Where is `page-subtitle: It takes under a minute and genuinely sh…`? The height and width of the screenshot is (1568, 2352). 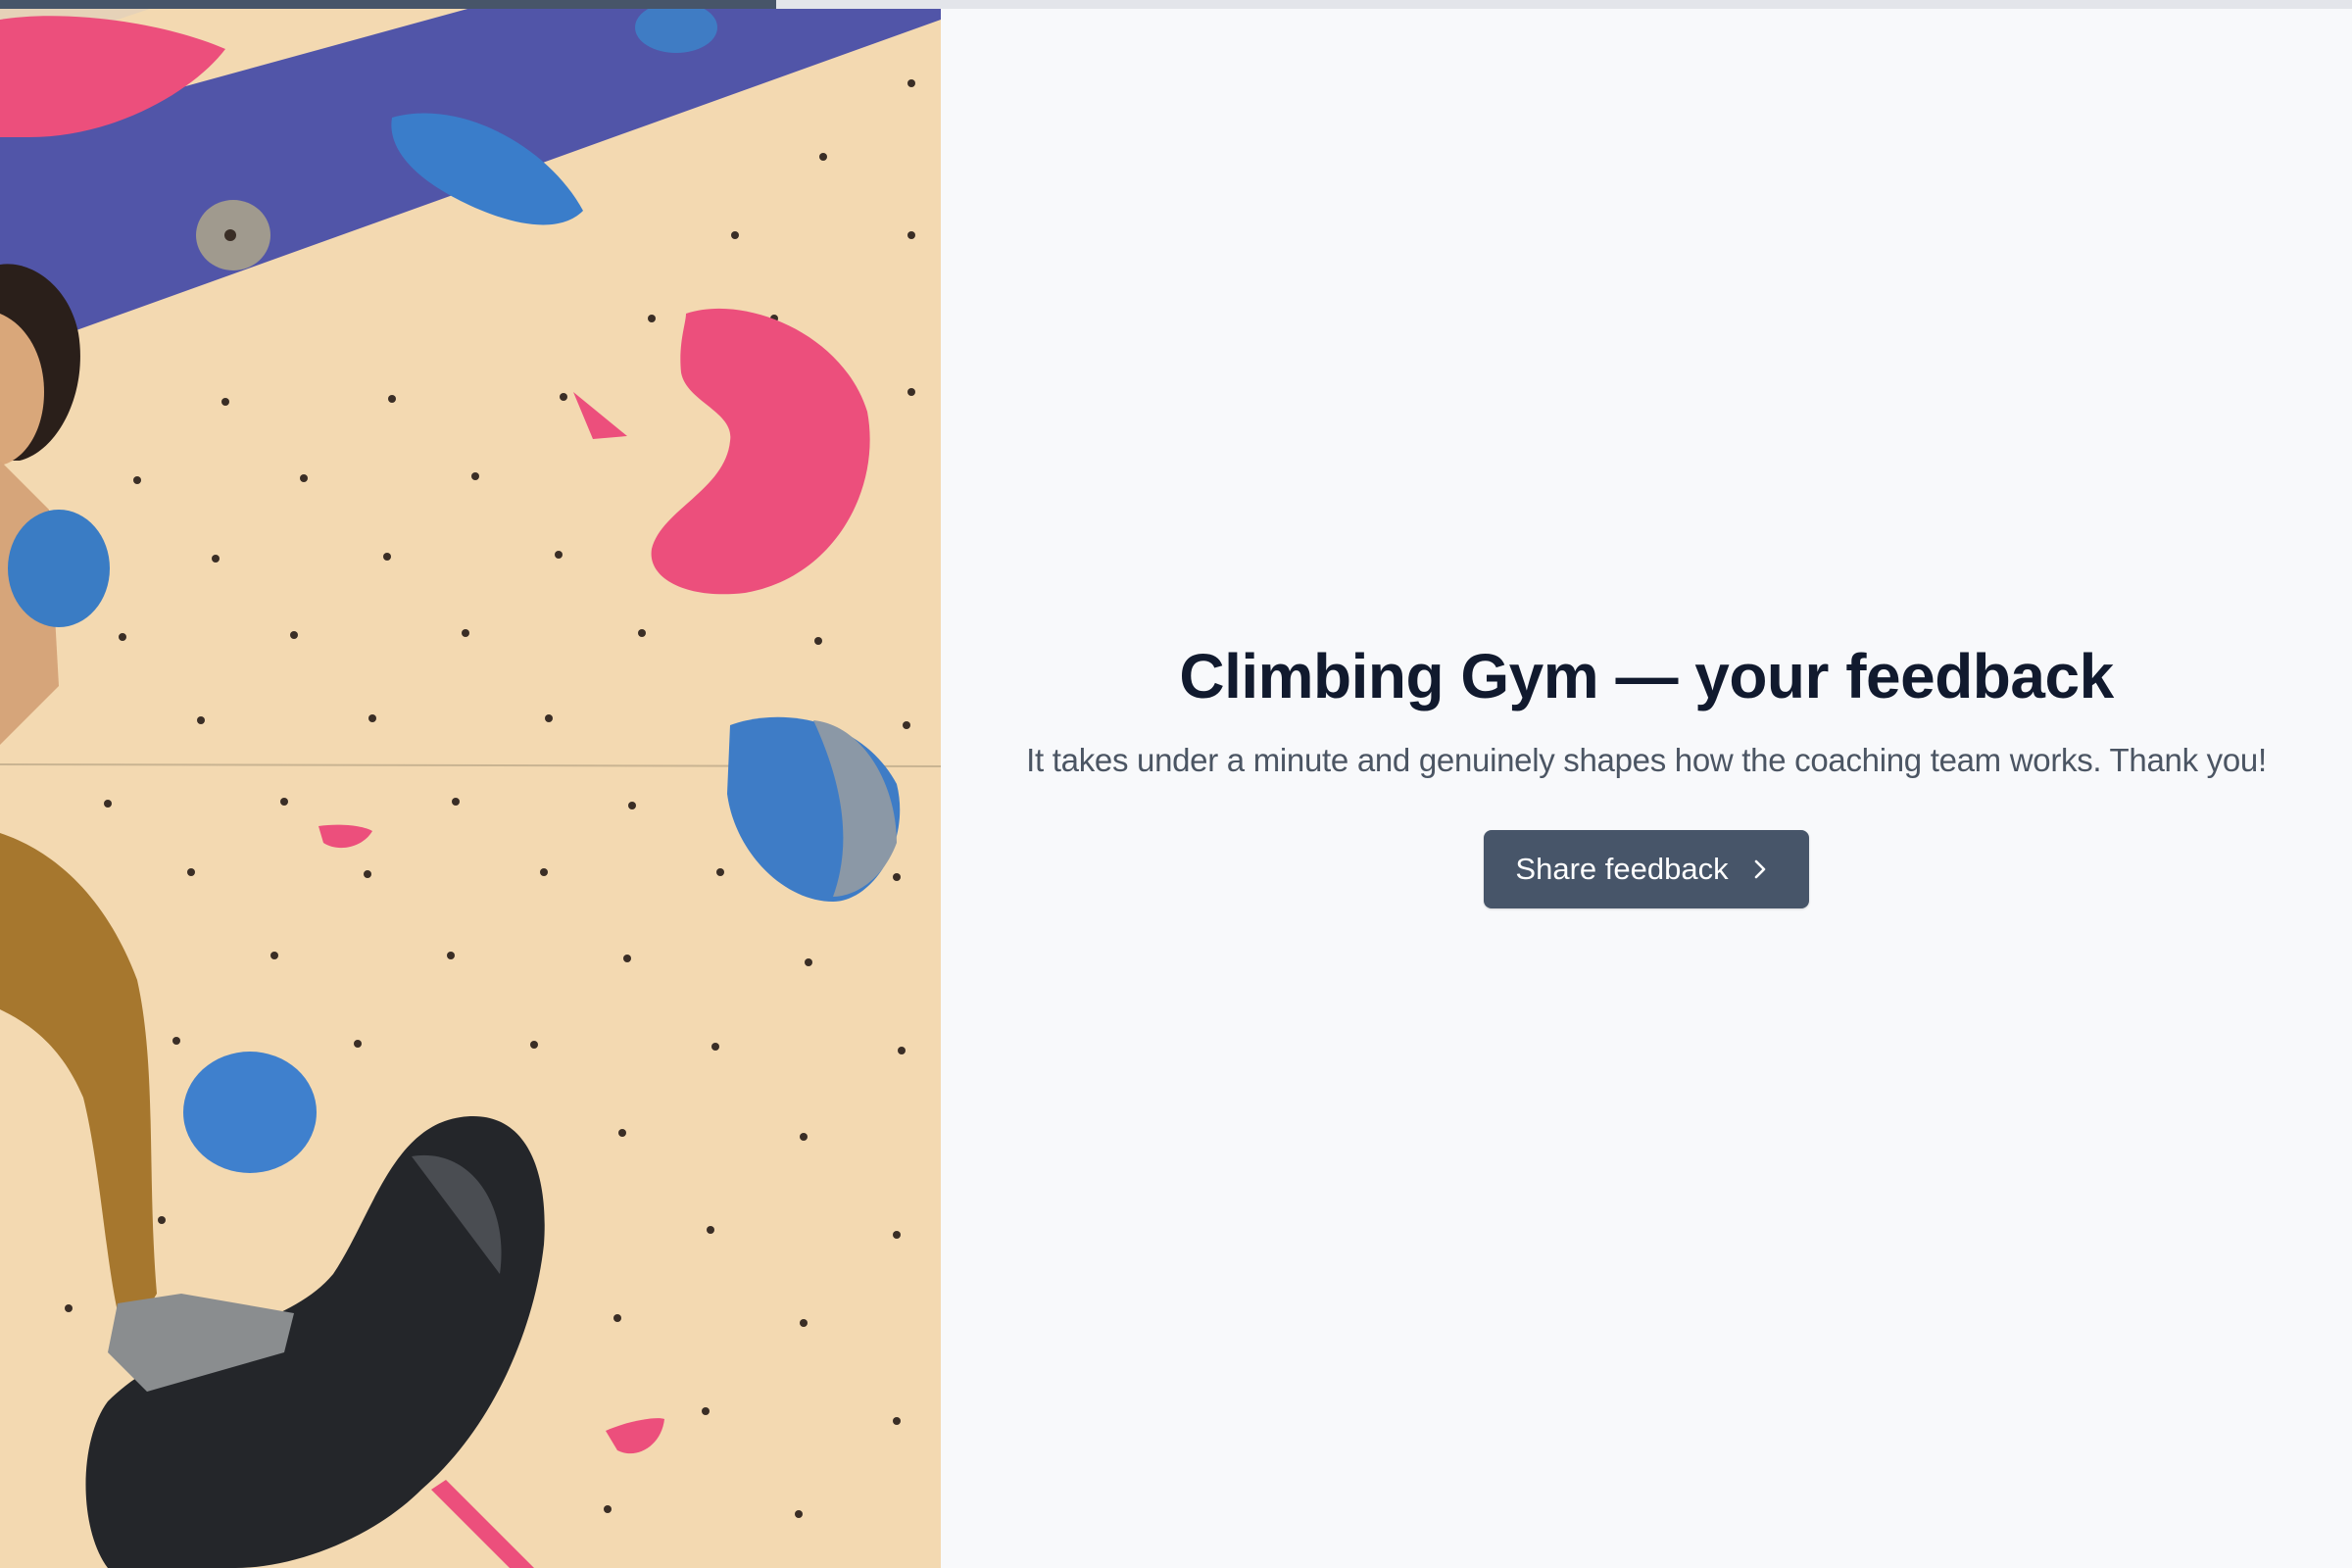
page-subtitle: It takes under a minute and genuinely sh… is located at coordinates (1646, 760).